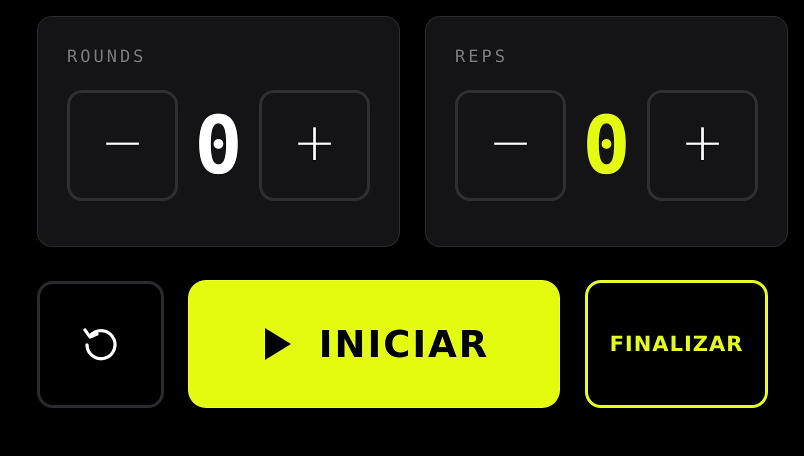  Describe the element at coordinates (100, 344) in the screenshot. I see `reset-button` at that location.